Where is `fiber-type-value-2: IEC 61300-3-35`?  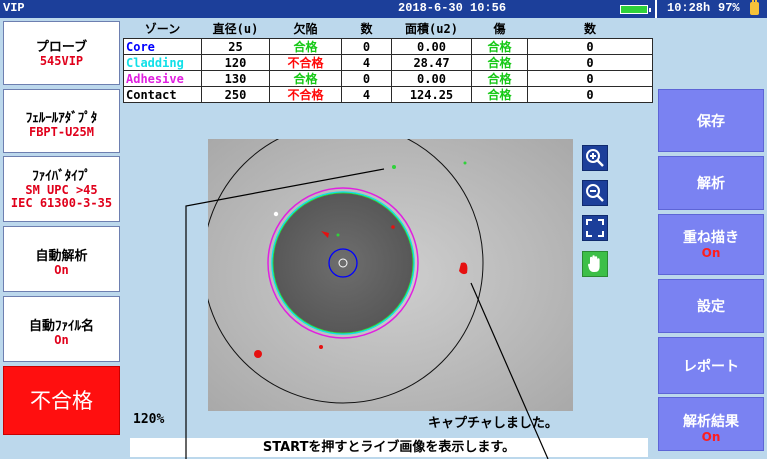 fiber-type-value-2: IEC 61300-3-35 is located at coordinates (61, 203).